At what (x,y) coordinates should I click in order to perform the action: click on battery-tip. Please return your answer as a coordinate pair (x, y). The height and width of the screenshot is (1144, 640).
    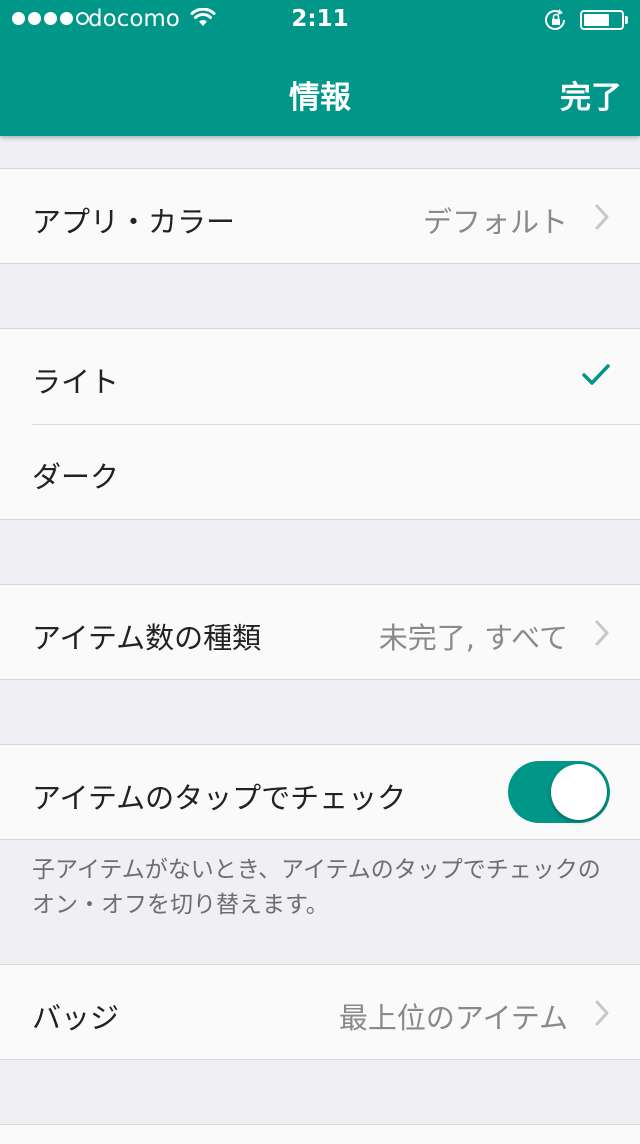
    Looking at the image, I should click on (626, 20).